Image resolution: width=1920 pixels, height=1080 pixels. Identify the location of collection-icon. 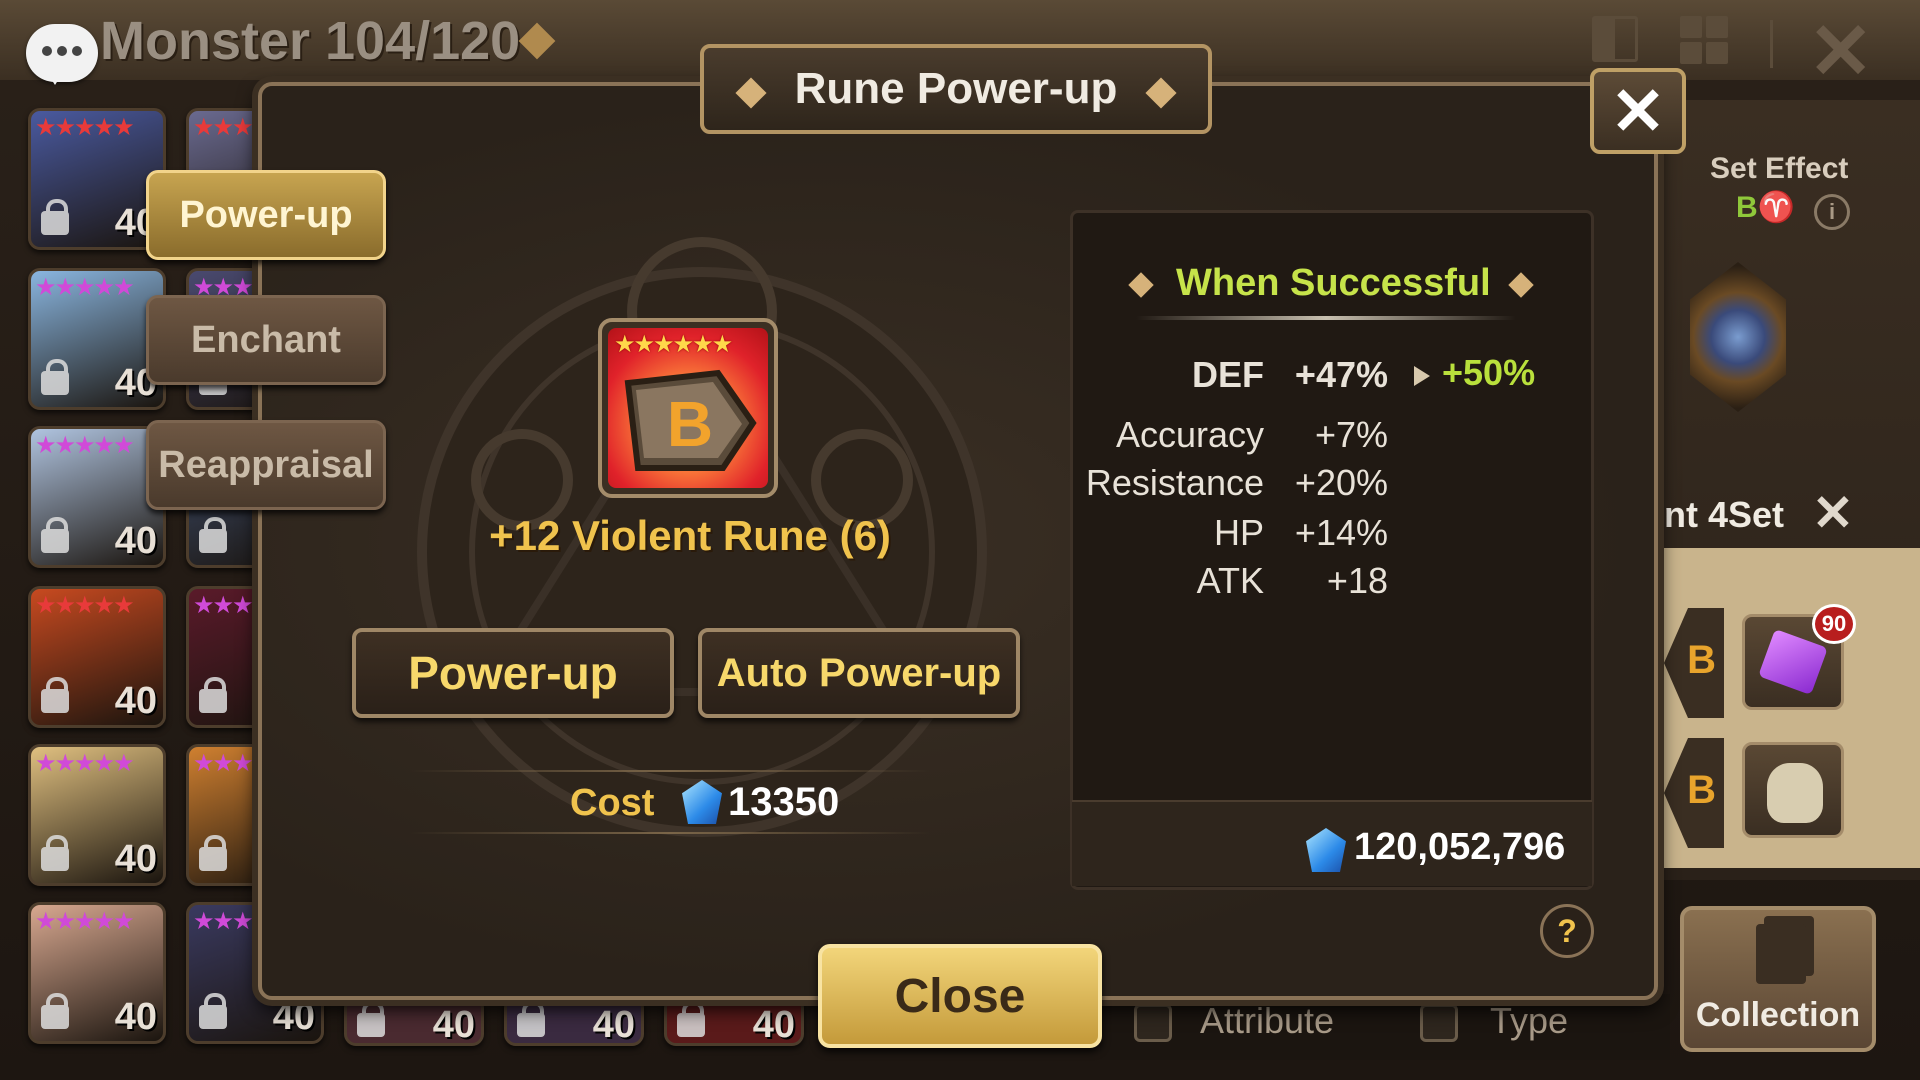
(1781, 954).